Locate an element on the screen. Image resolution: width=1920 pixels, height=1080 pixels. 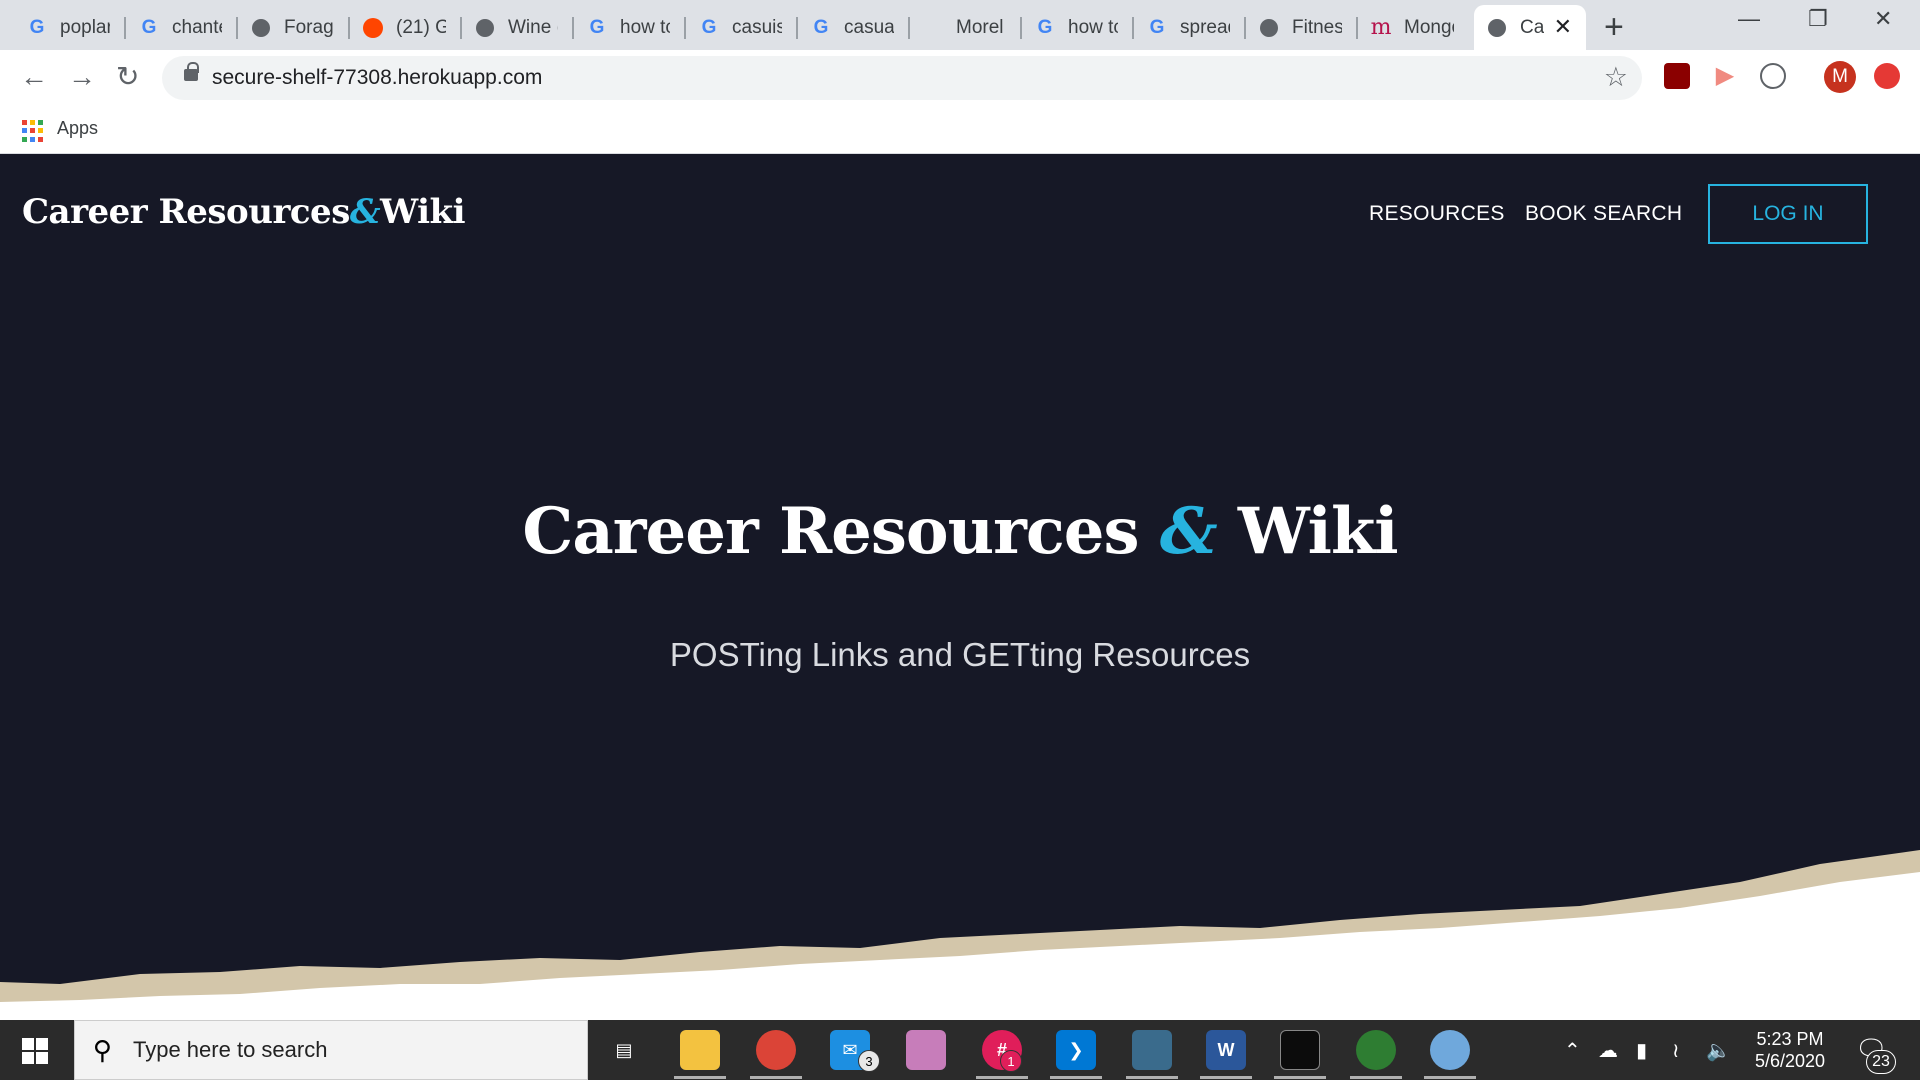
browser-tab-title: Fitness is located at coordinates (1317, 27).